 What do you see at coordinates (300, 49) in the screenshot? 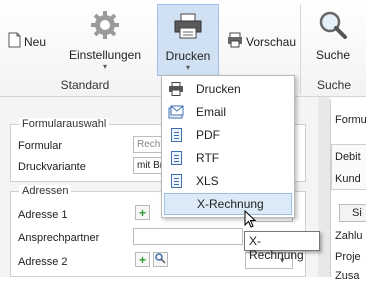
I see `ribbon-separator` at bounding box center [300, 49].